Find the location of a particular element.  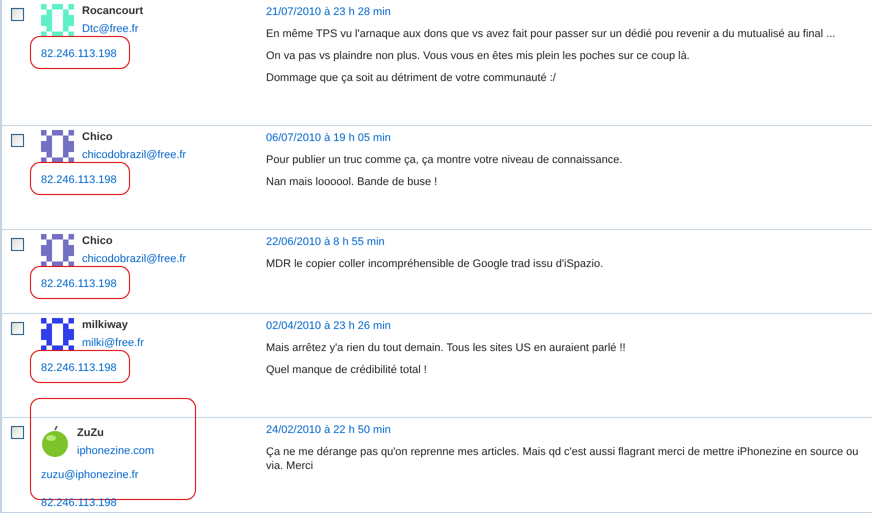

author-name: milkiway is located at coordinates (105, 325).